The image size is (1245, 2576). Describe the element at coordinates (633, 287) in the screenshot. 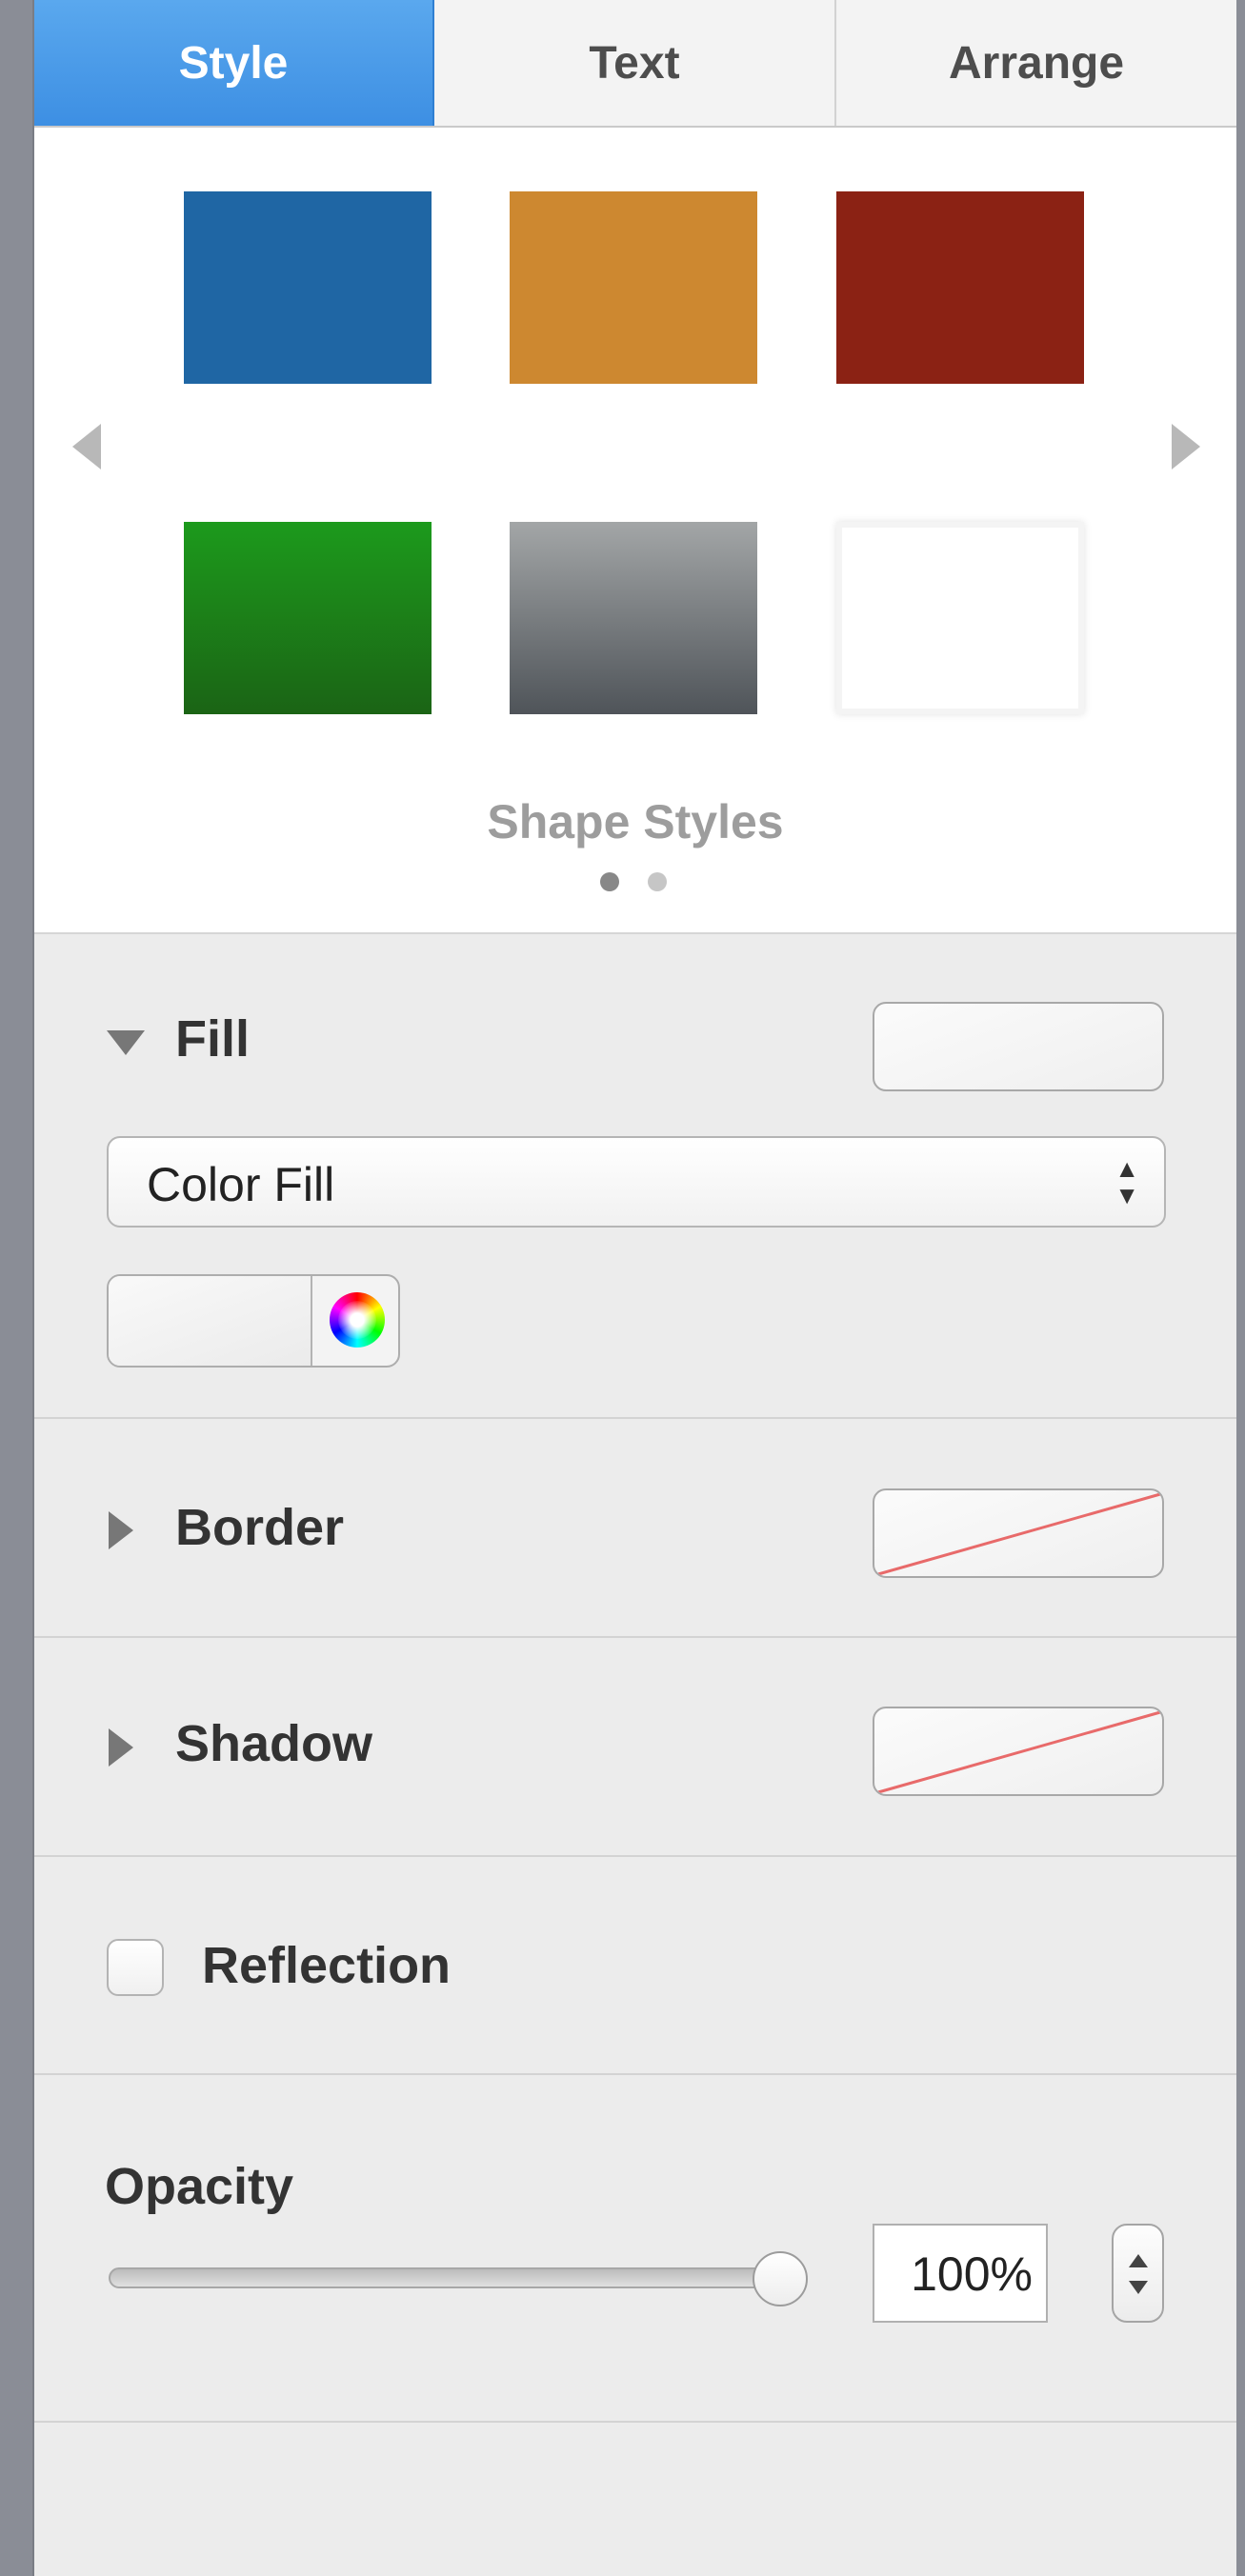

I see `shape-style-swatch-orange` at that location.